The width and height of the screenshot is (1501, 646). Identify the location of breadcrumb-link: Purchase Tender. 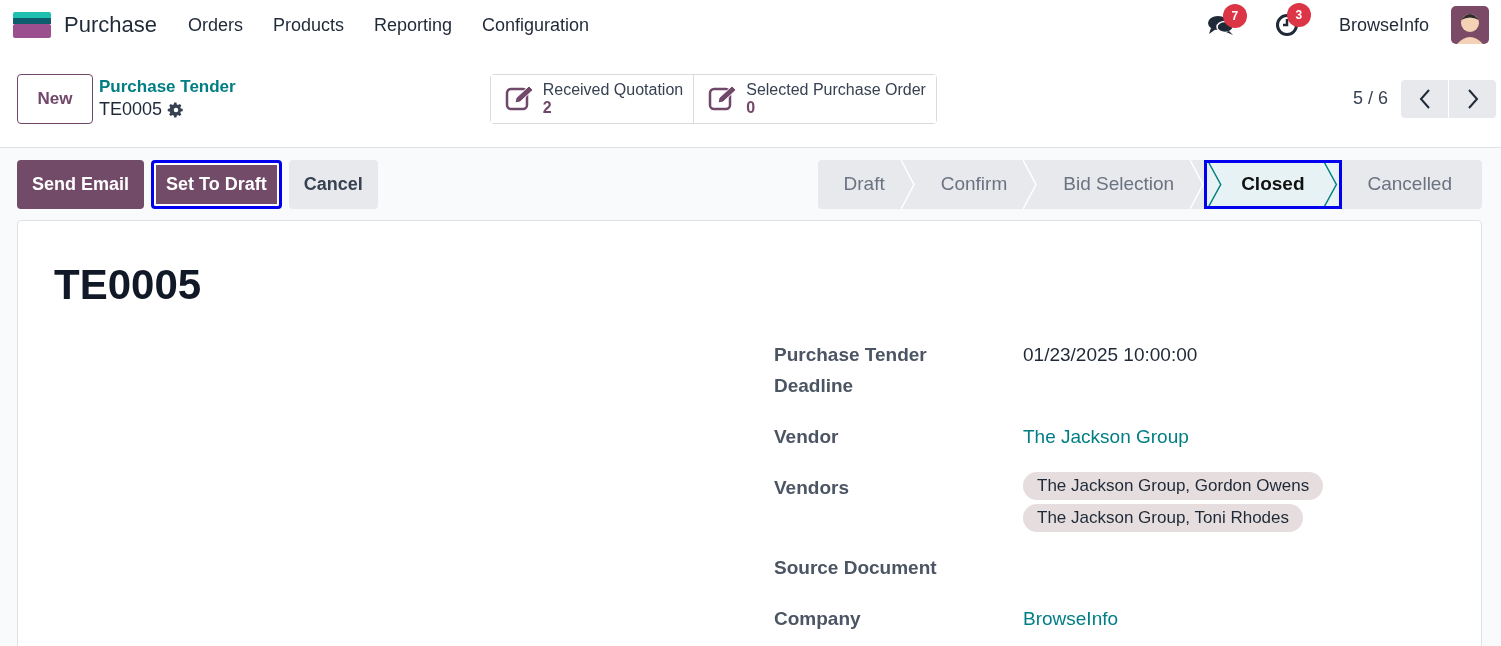
(167, 87).